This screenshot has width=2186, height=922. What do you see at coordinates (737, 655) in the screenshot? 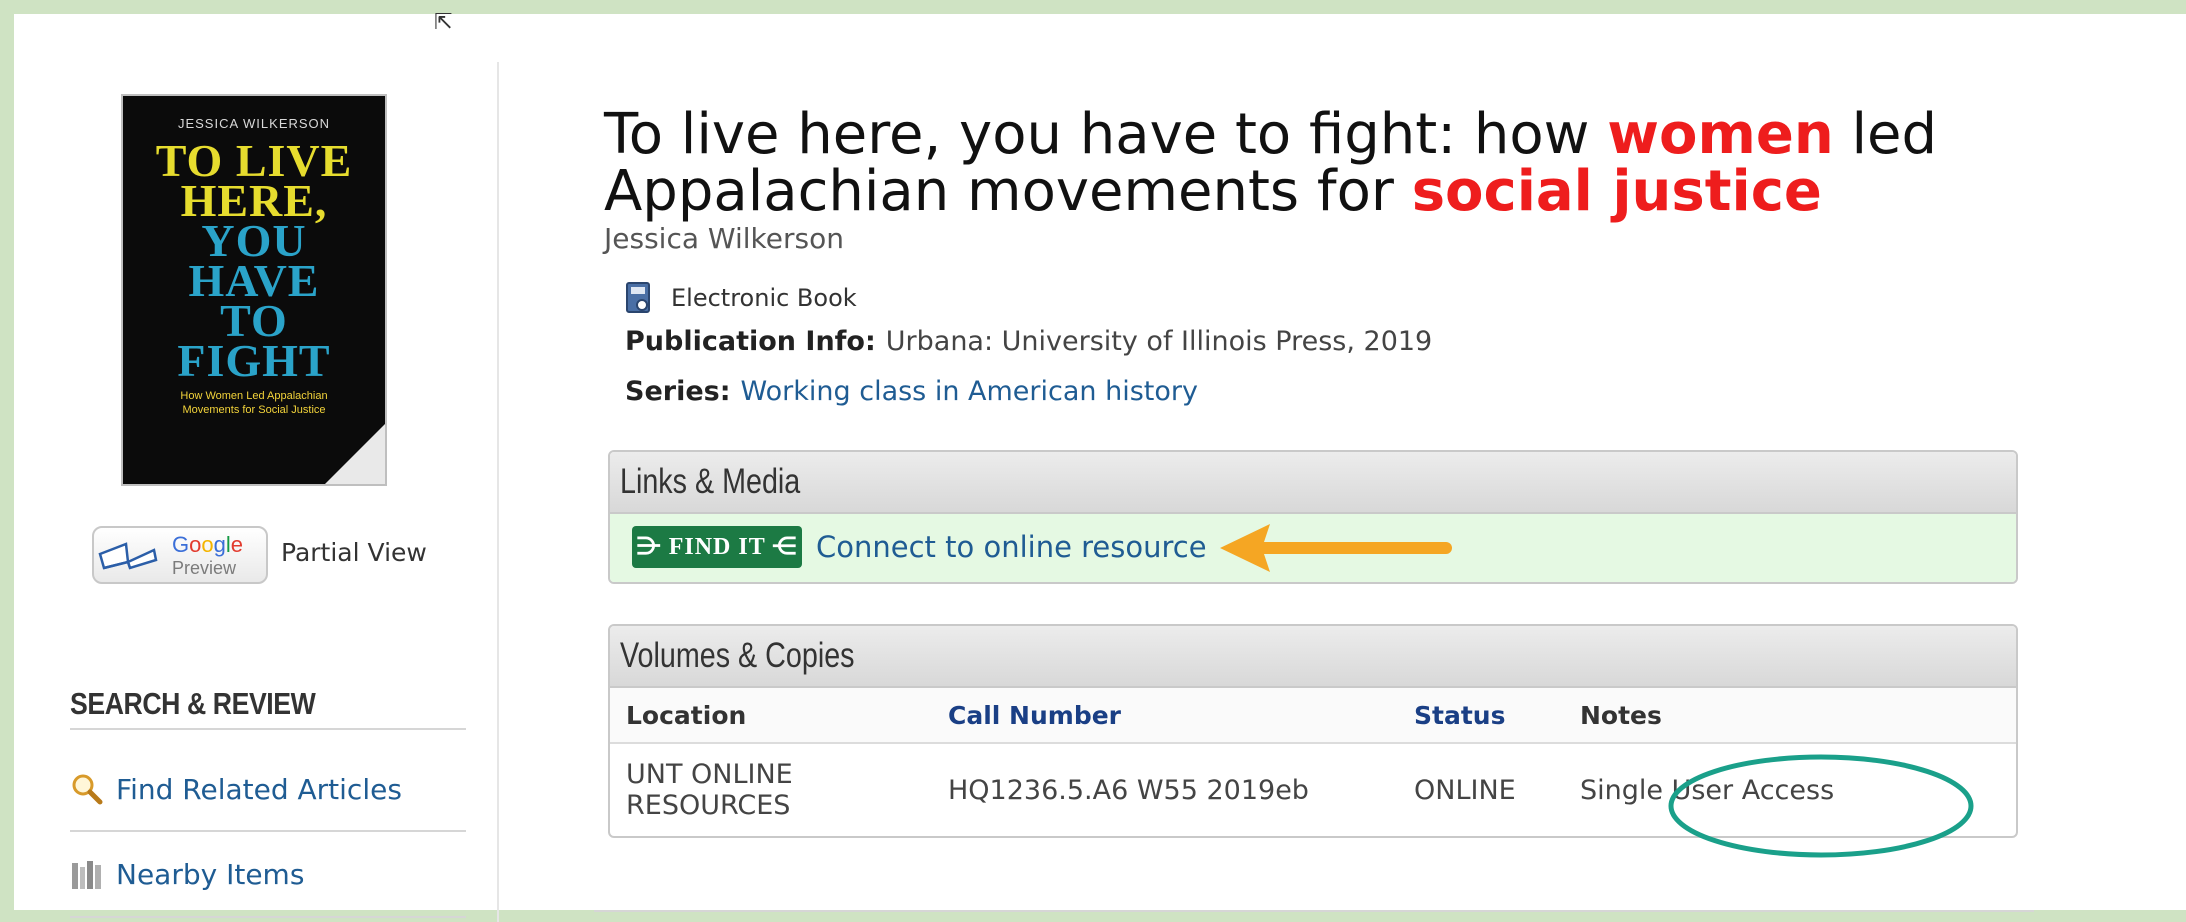
I see `panel-heading-text: Volumes & Copies` at bounding box center [737, 655].